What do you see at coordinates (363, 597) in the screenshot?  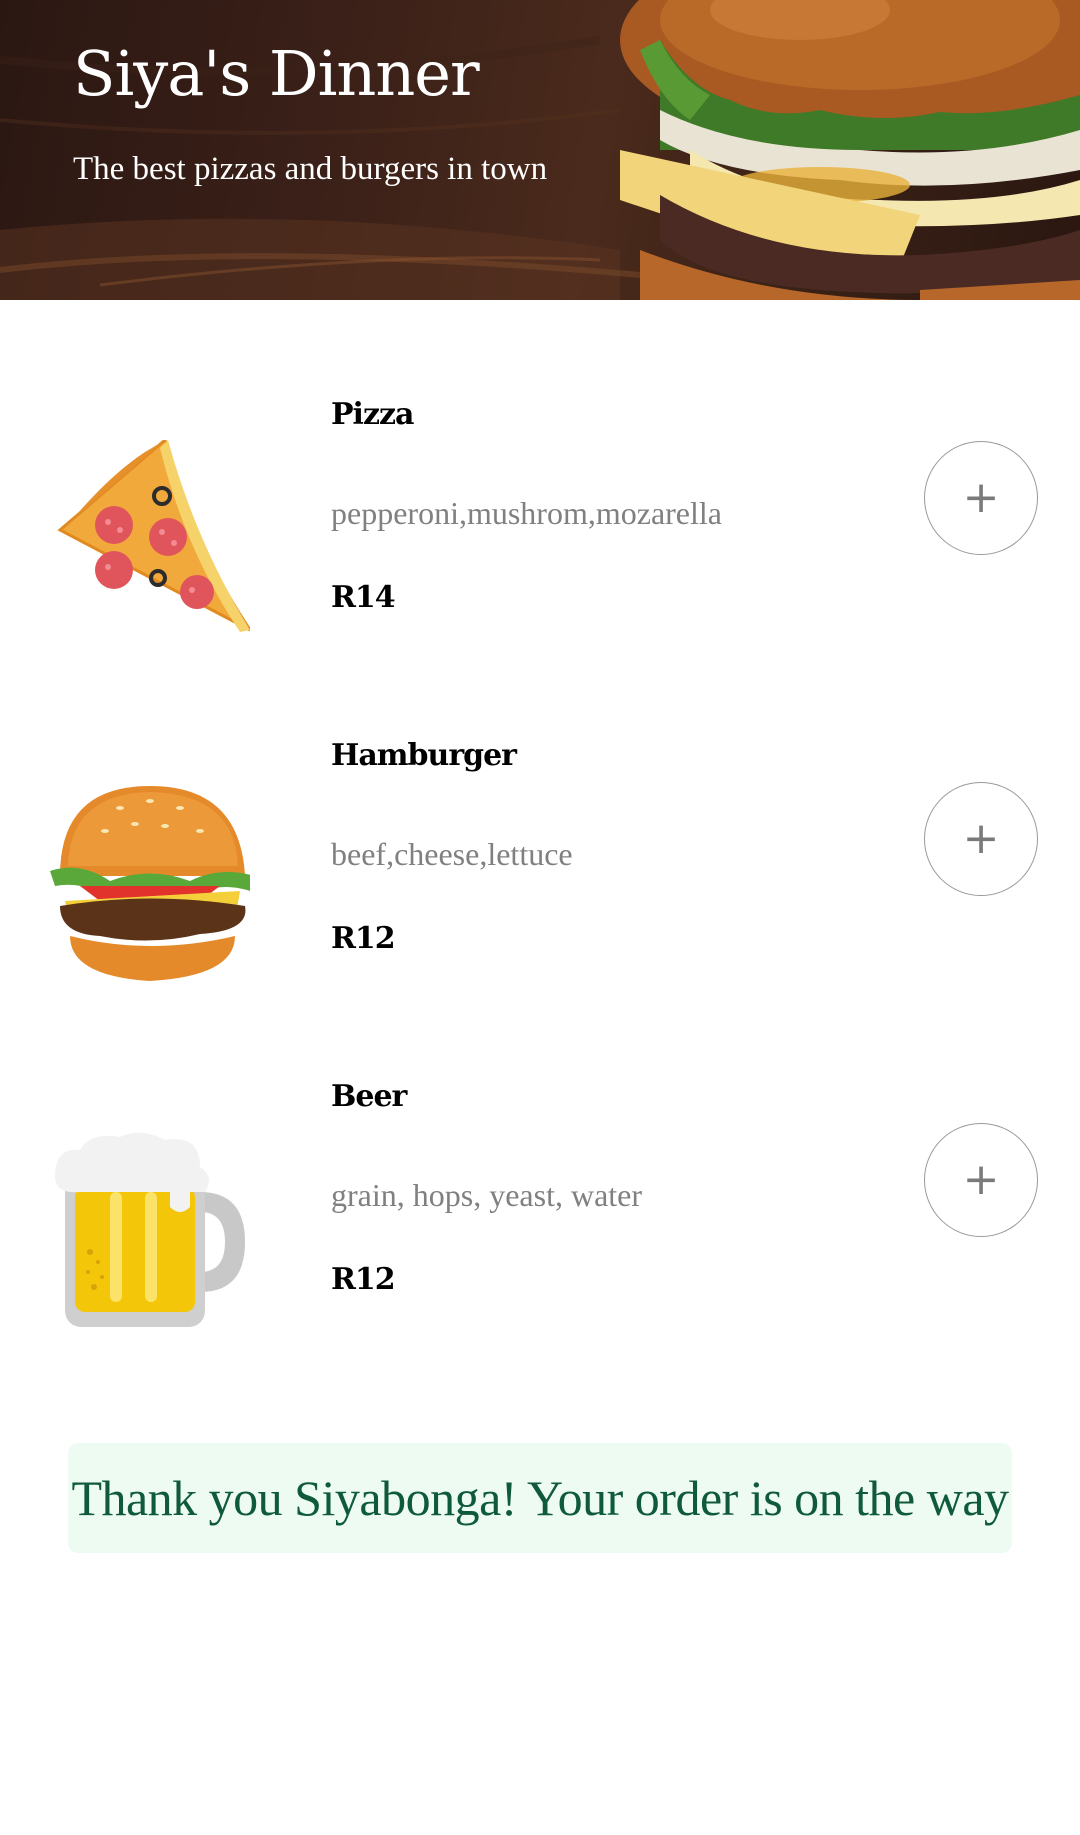 I see `menu-item-price: R14` at bounding box center [363, 597].